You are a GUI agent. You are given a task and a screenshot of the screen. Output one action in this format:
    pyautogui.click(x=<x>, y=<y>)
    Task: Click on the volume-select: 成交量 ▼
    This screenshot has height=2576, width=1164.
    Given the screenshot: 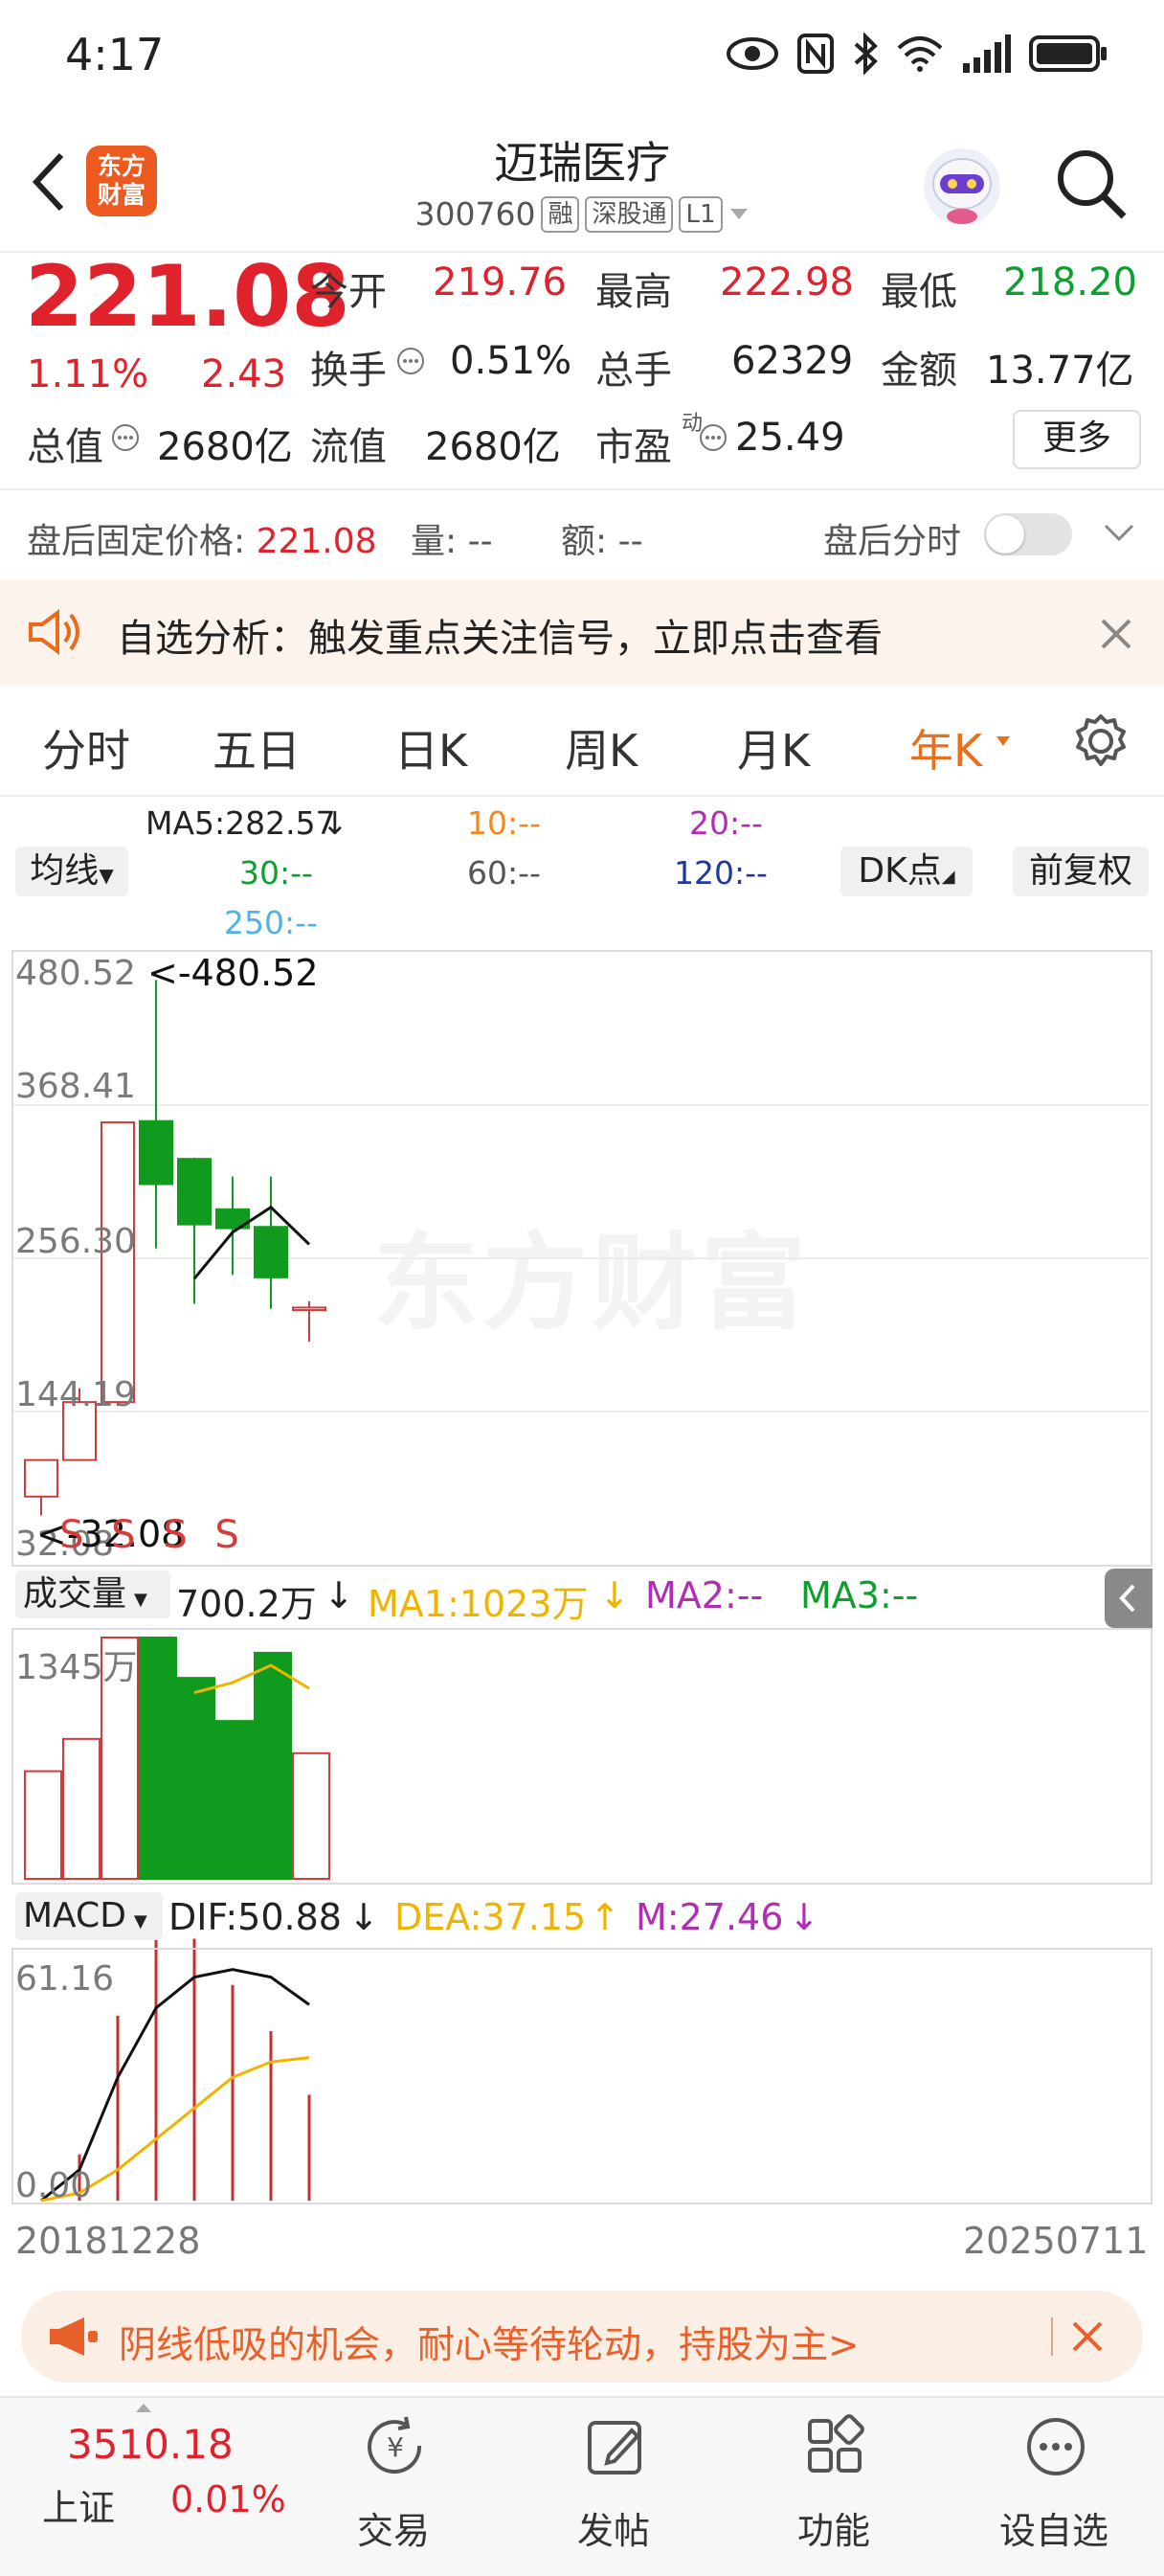 What is the action you would take?
    pyautogui.click(x=93, y=1594)
    